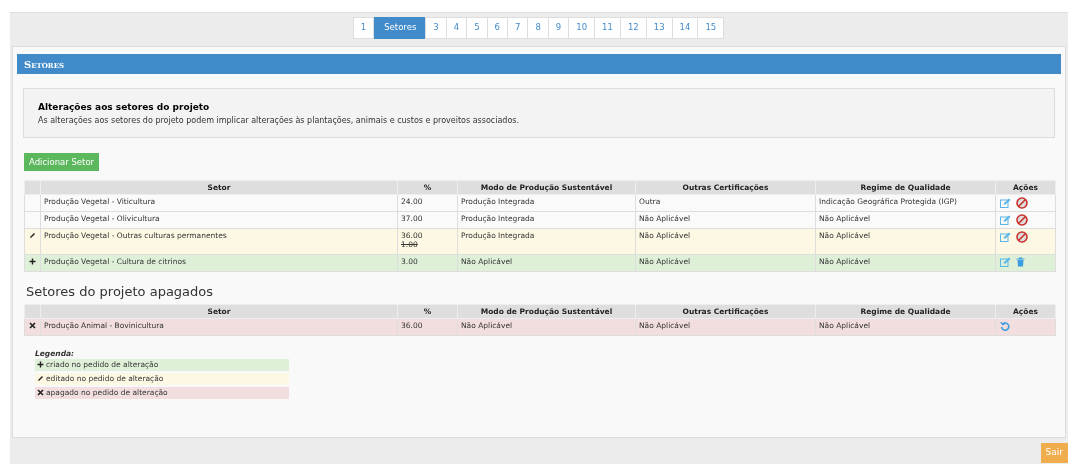 This screenshot has width=1072, height=464. I want to click on page-tab: 6, so click(497, 27).